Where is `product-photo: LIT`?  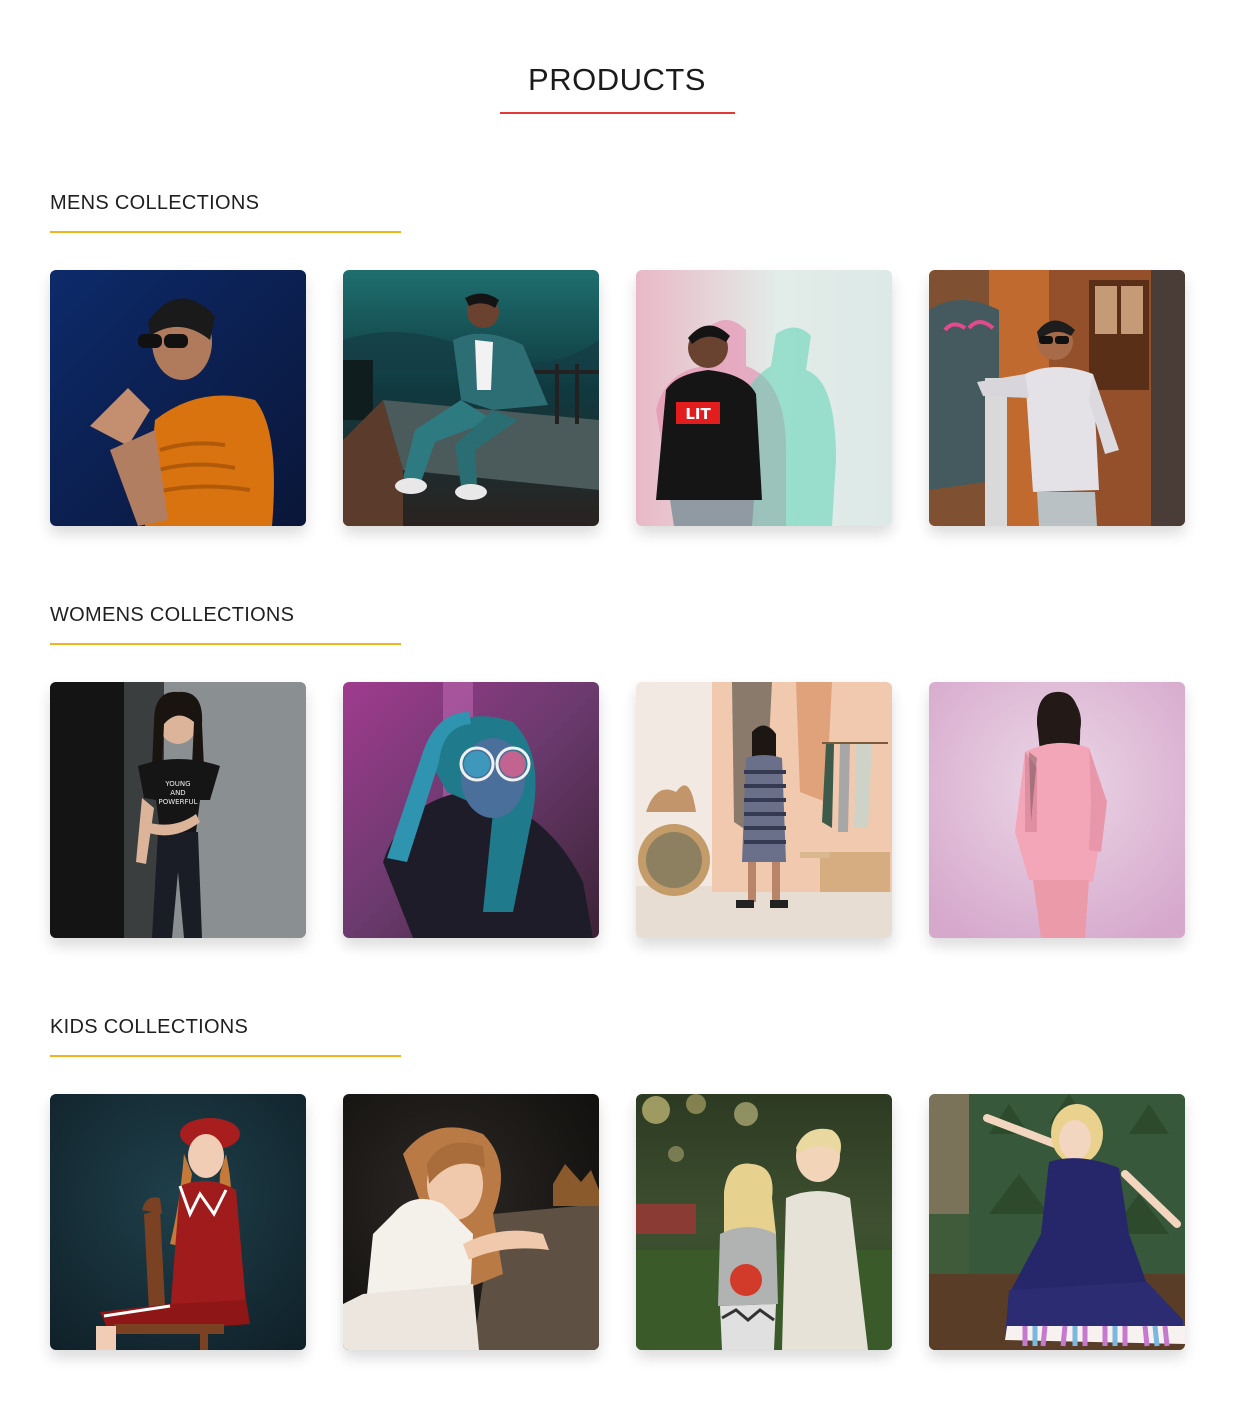 product-photo: LIT is located at coordinates (764, 398).